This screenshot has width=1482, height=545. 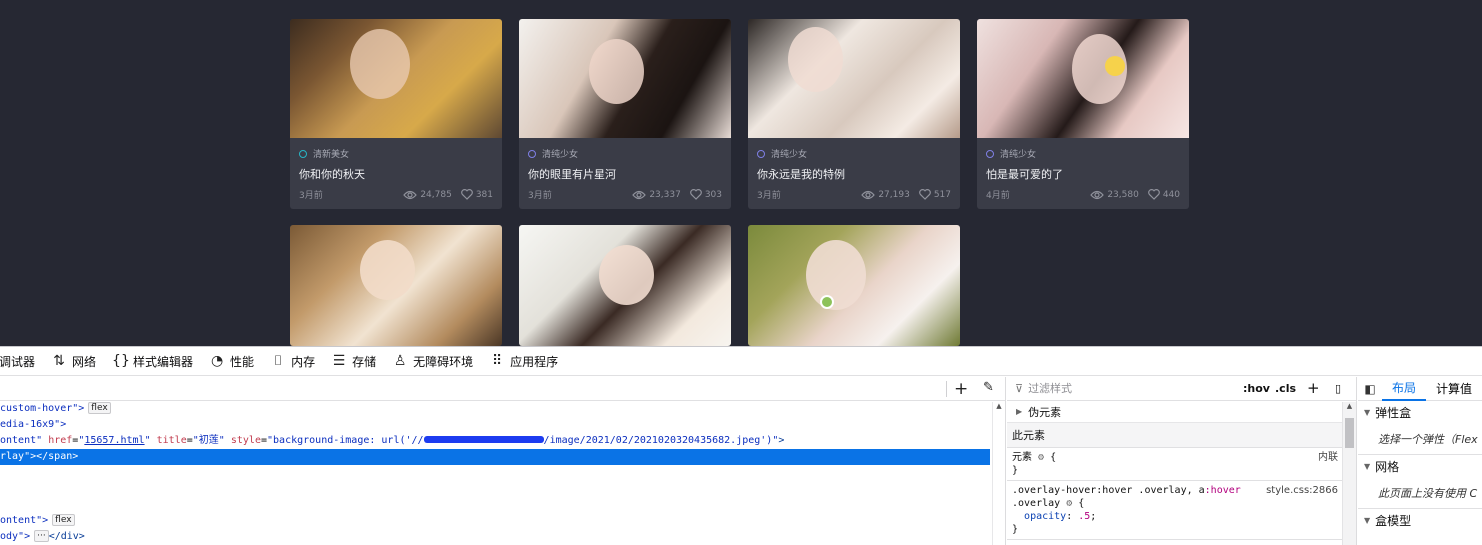 What do you see at coordinates (1181, 412) in the screenshot?
I see `pseudo-elements-toggle: ▶ 伪元素` at bounding box center [1181, 412].